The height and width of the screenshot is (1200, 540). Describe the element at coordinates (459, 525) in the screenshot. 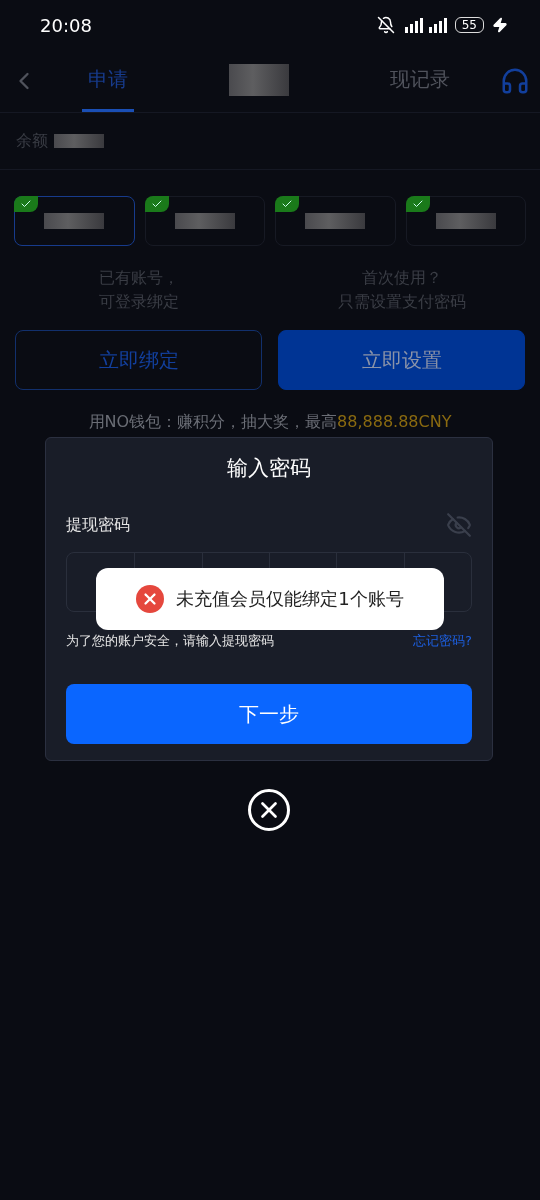

I see `visibility-toggle` at that location.